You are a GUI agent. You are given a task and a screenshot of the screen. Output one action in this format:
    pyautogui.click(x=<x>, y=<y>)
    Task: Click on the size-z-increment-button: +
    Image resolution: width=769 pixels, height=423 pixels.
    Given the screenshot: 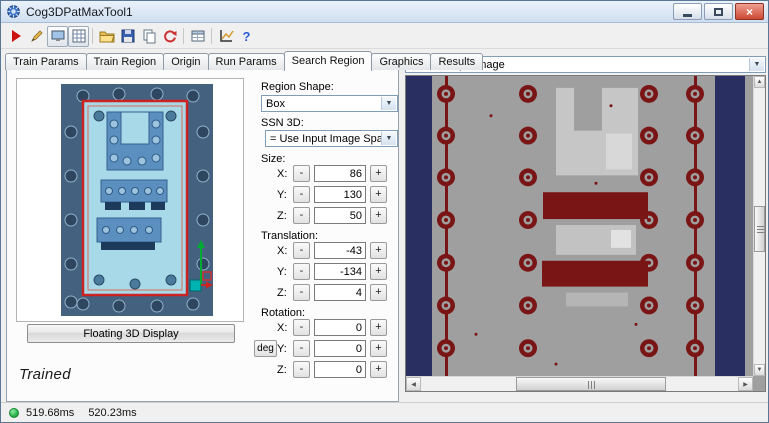 What is the action you would take?
    pyautogui.click(x=378, y=215)
    